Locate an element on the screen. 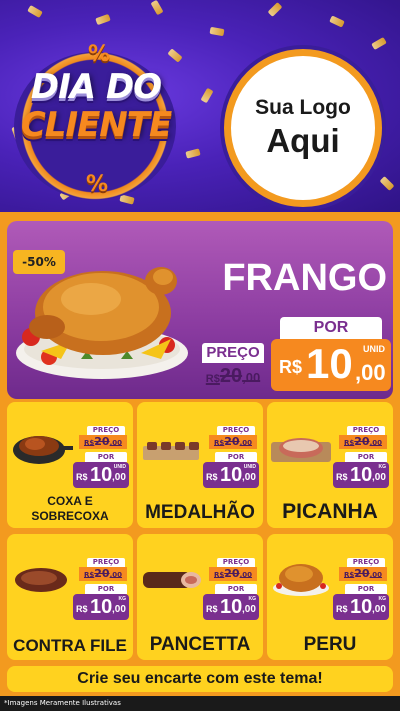  new-price-int: 10 is located at coordinates (329, 363).